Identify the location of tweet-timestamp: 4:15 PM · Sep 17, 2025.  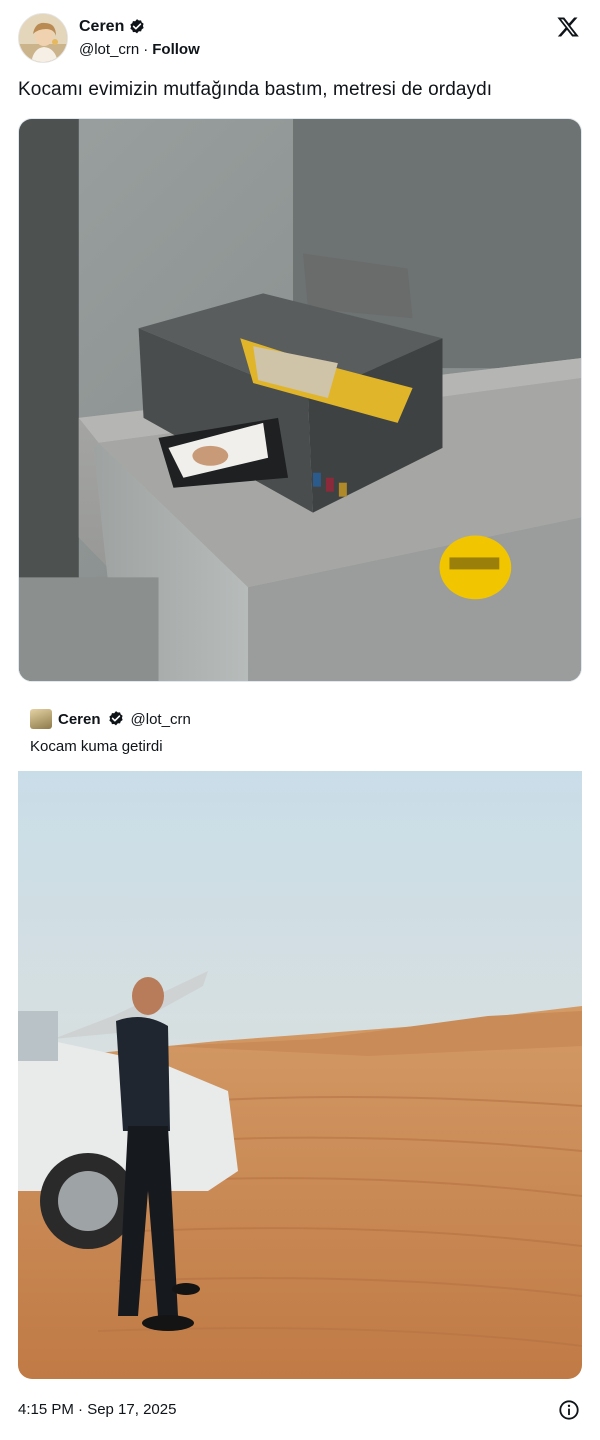
(97, 1409).